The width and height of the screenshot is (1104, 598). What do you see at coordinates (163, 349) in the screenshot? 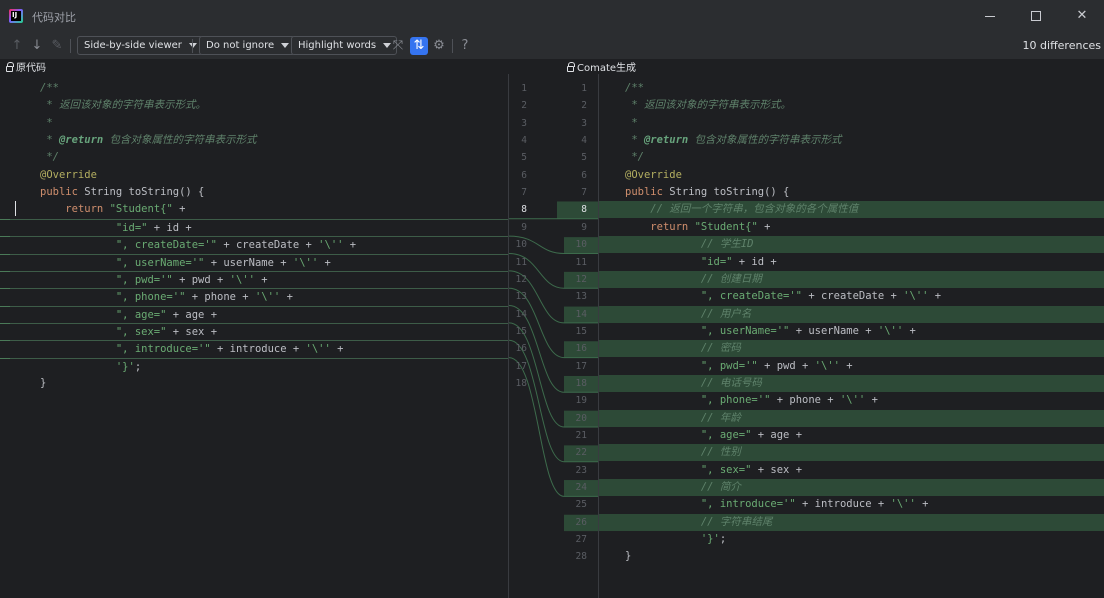
I see `code-token: ", introduce='"` at bounding box center [163, 349].